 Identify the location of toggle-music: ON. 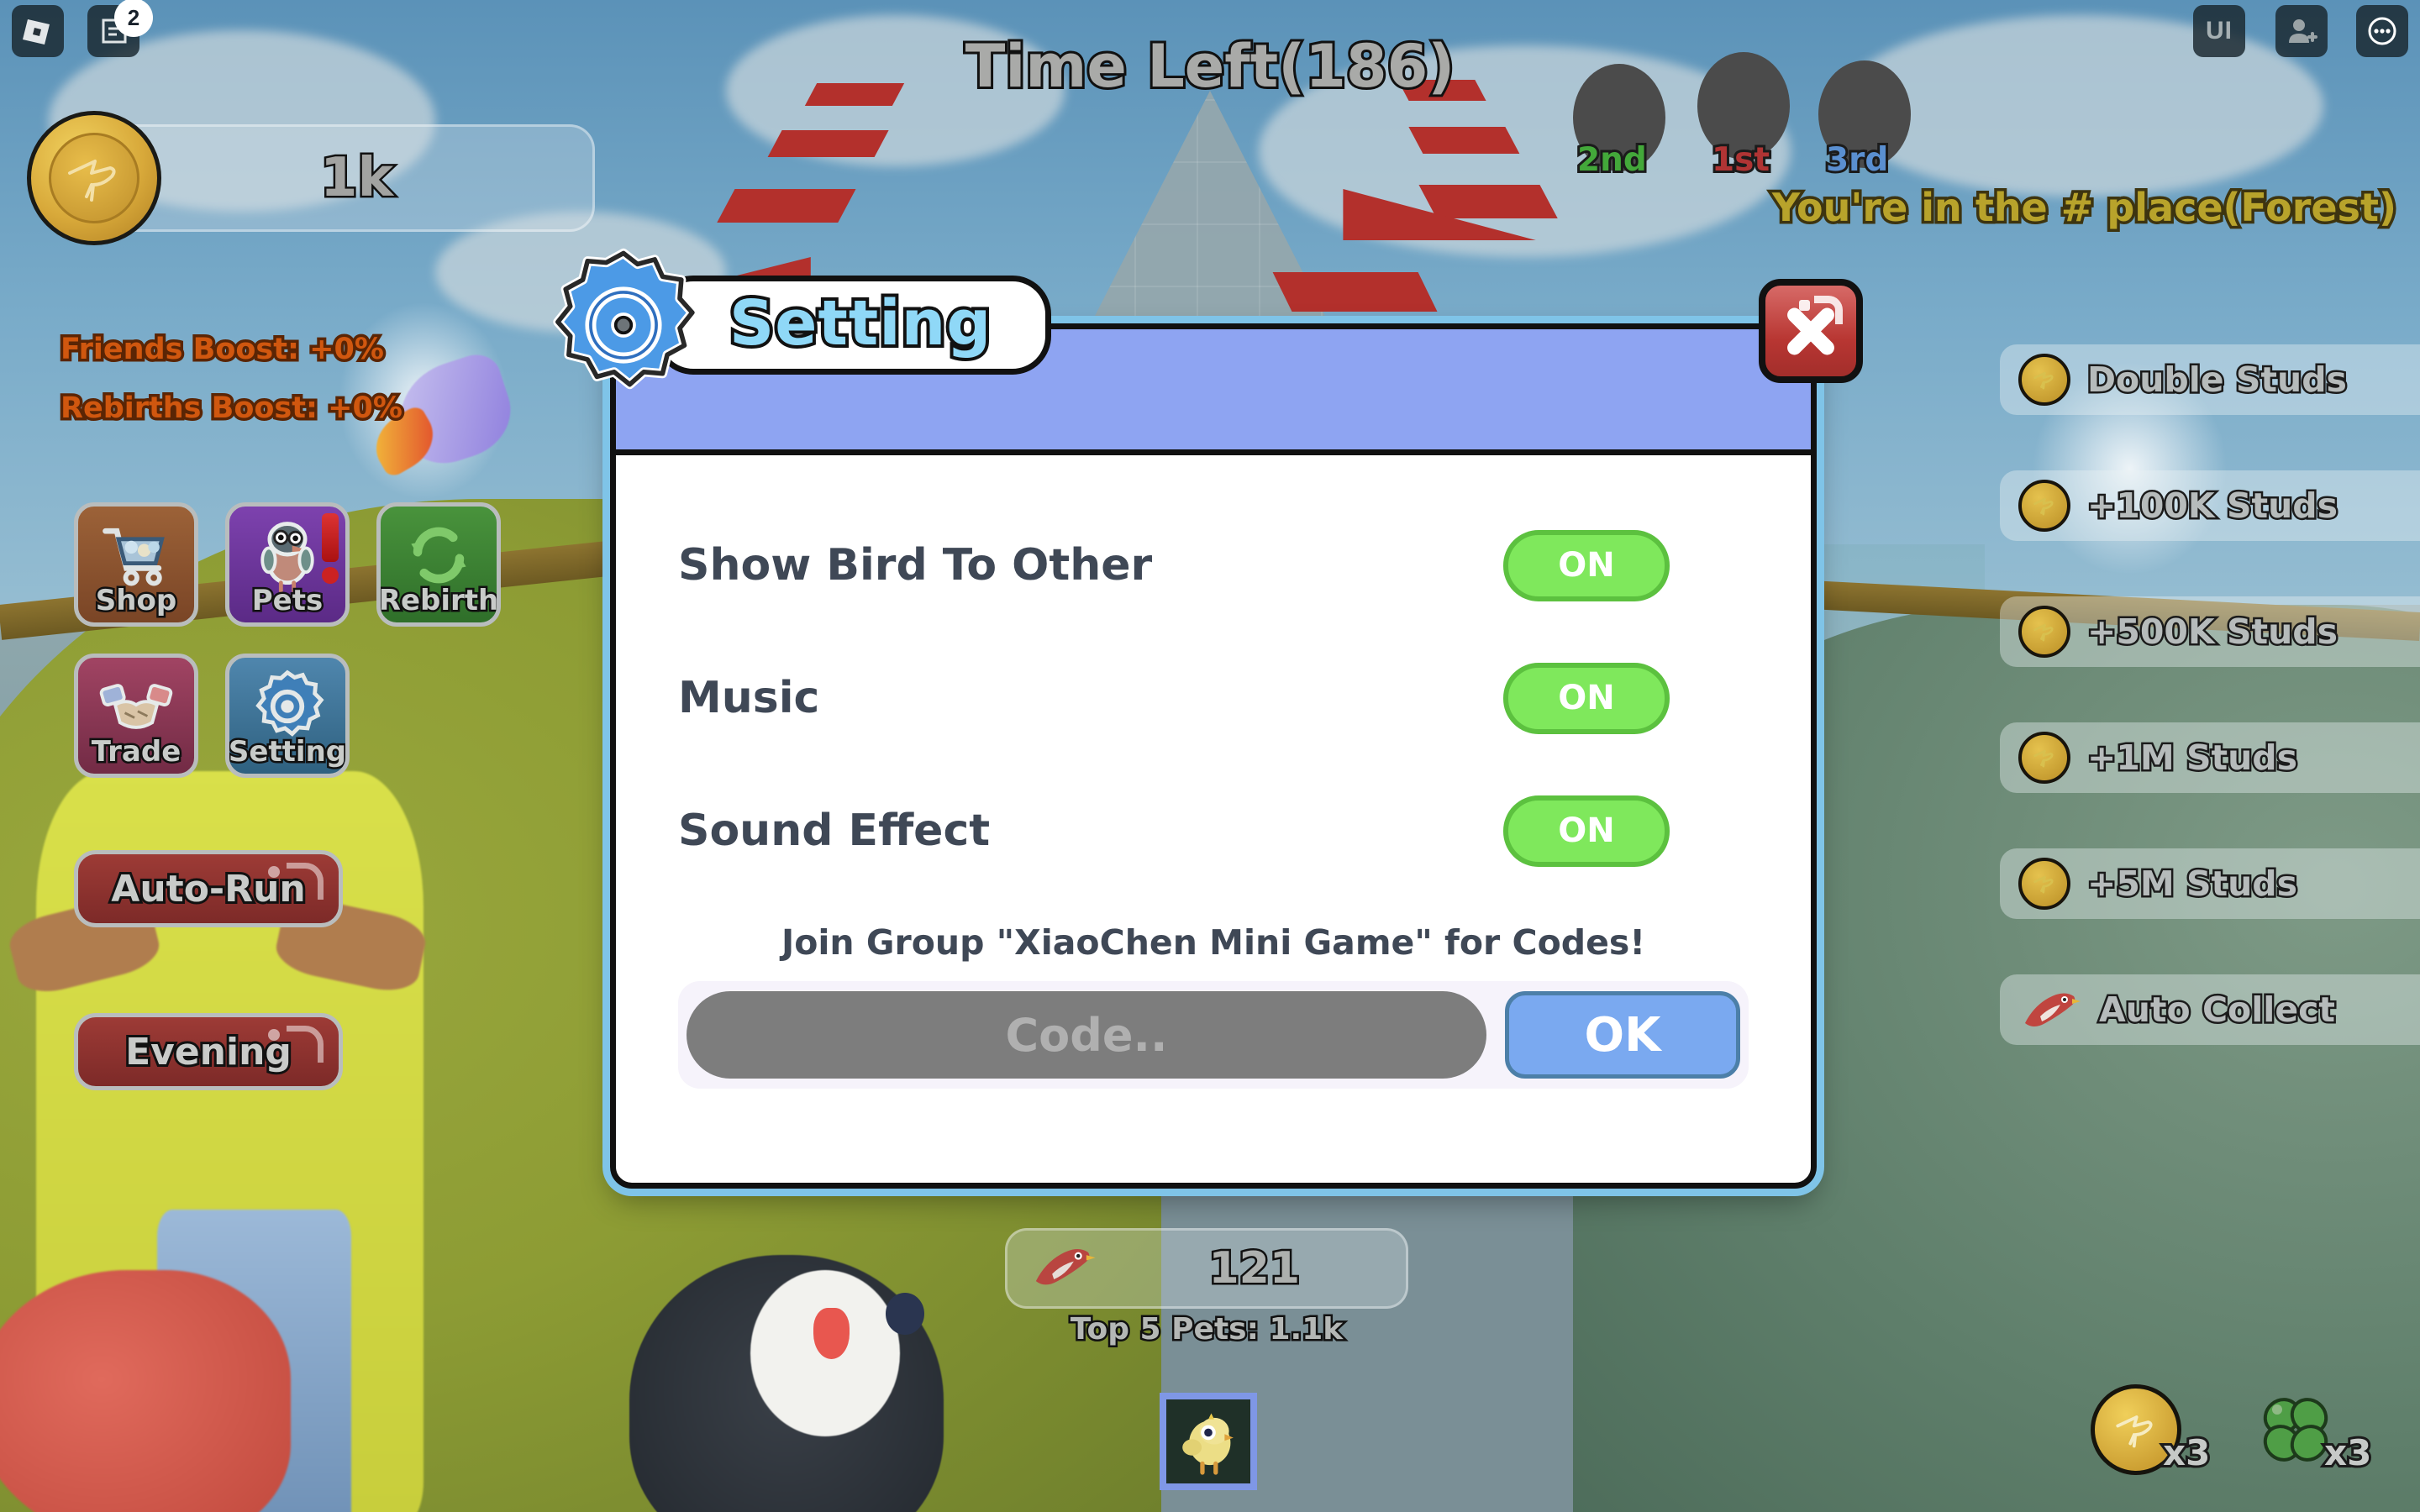
(1587, 698).